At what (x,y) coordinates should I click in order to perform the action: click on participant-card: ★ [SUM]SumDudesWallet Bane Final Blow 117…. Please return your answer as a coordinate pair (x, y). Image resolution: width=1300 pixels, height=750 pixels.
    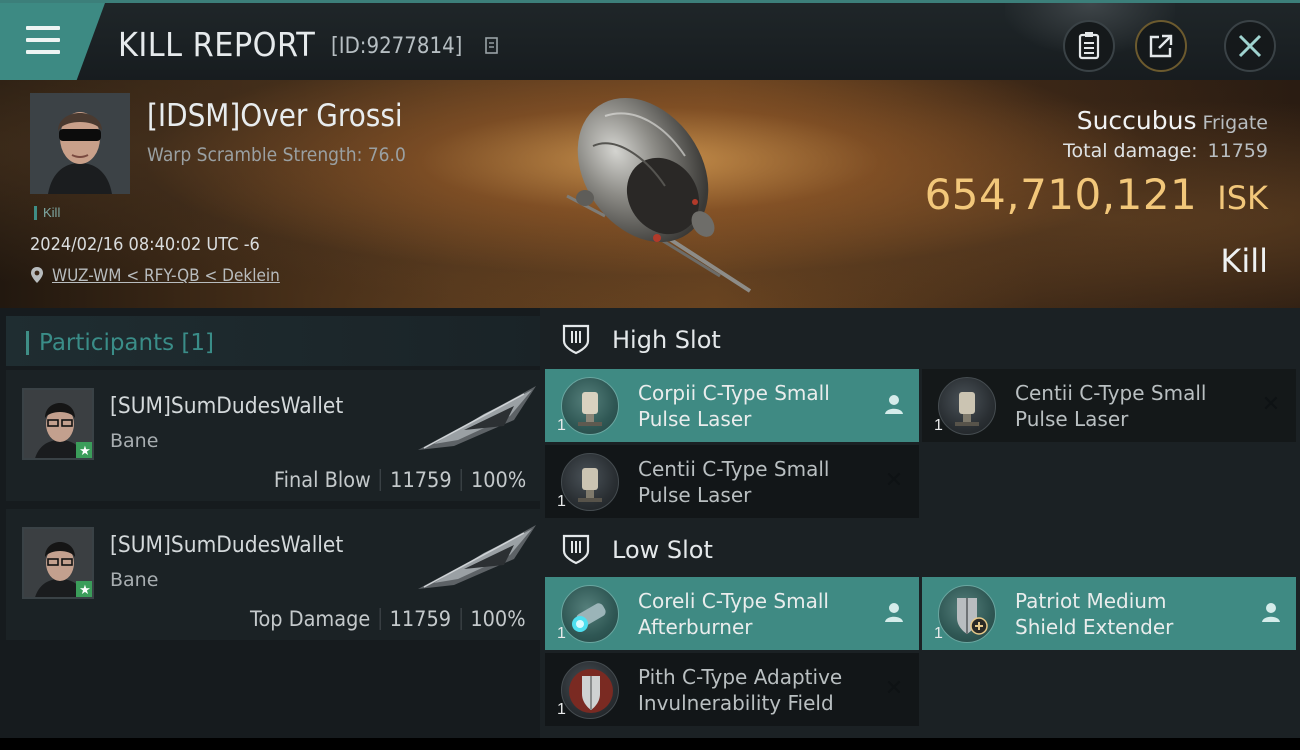
    Looking at the image, I should click on (273, 435).